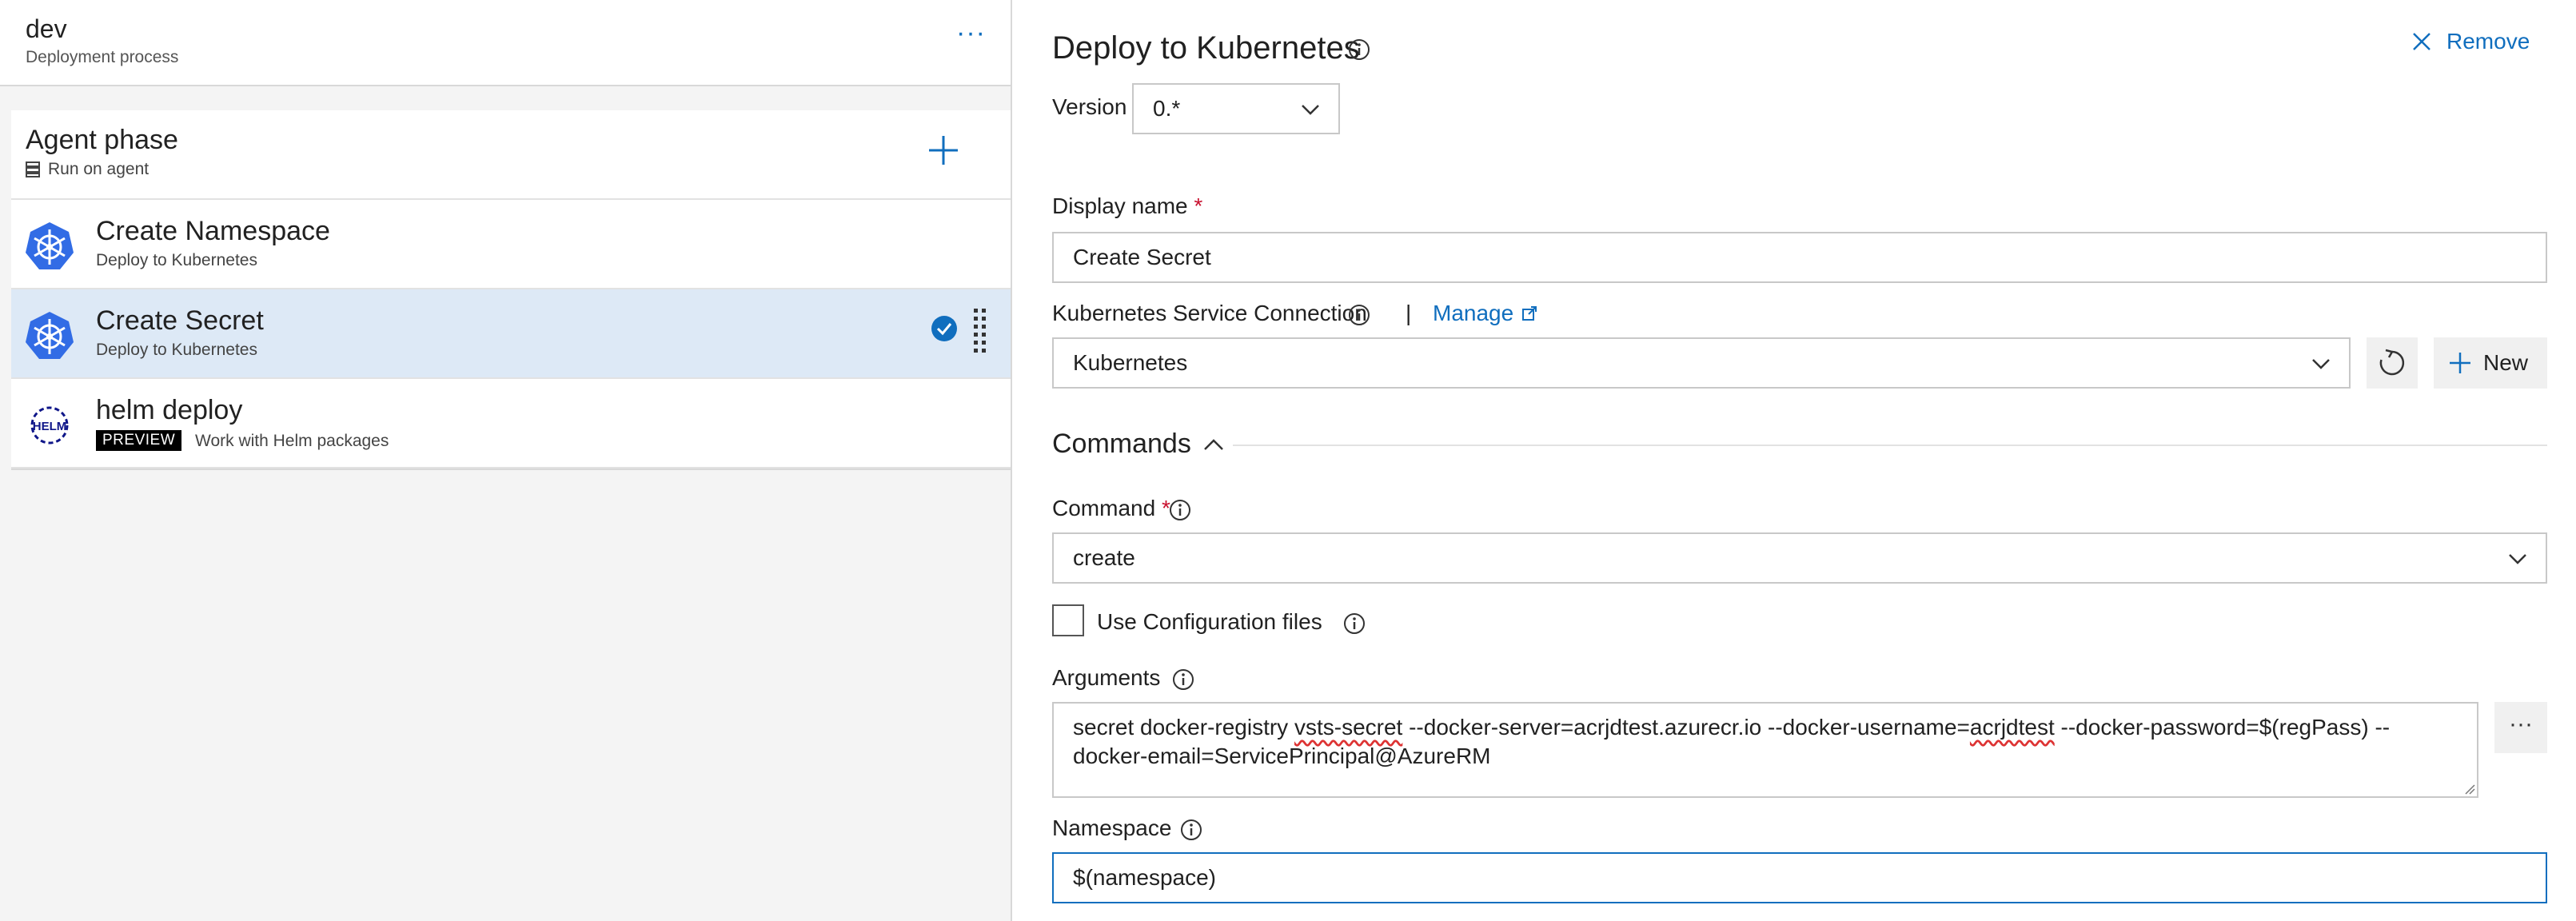 This screenshot has height=921, width=2576. I want to click on task-subtitle: Work with Helm packages, so click(292, 441).